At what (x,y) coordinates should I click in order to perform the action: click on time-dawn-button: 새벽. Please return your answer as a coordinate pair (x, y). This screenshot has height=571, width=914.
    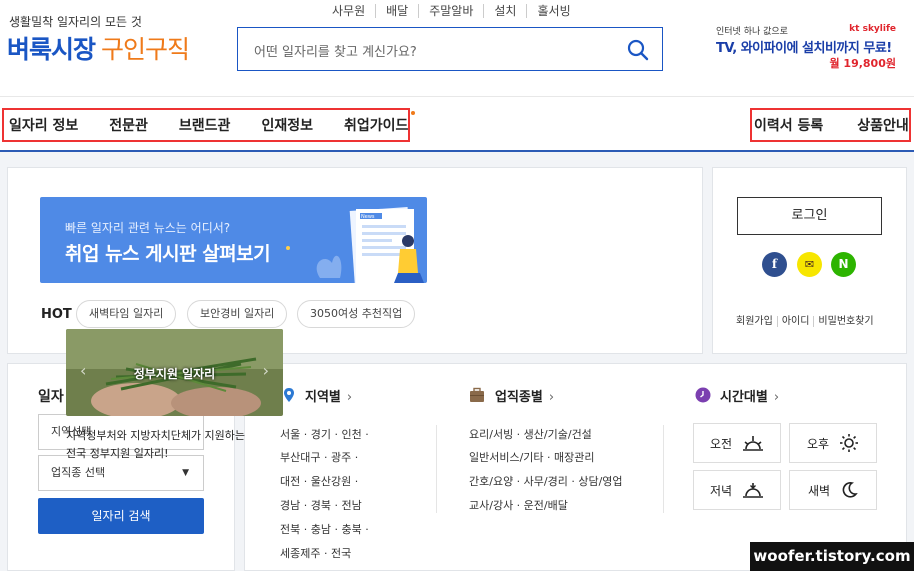
    Looking at the image, I should click on (833, 490).